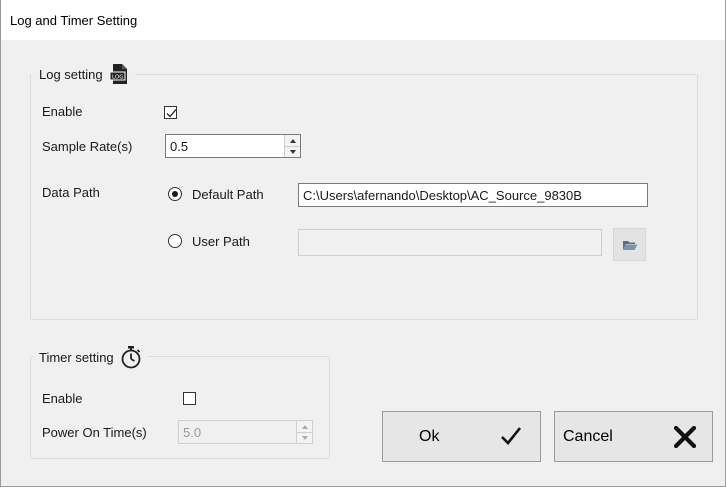 The image size is (726, 487). I want to click on timer-enable-label: Enable, so click(62, 398).